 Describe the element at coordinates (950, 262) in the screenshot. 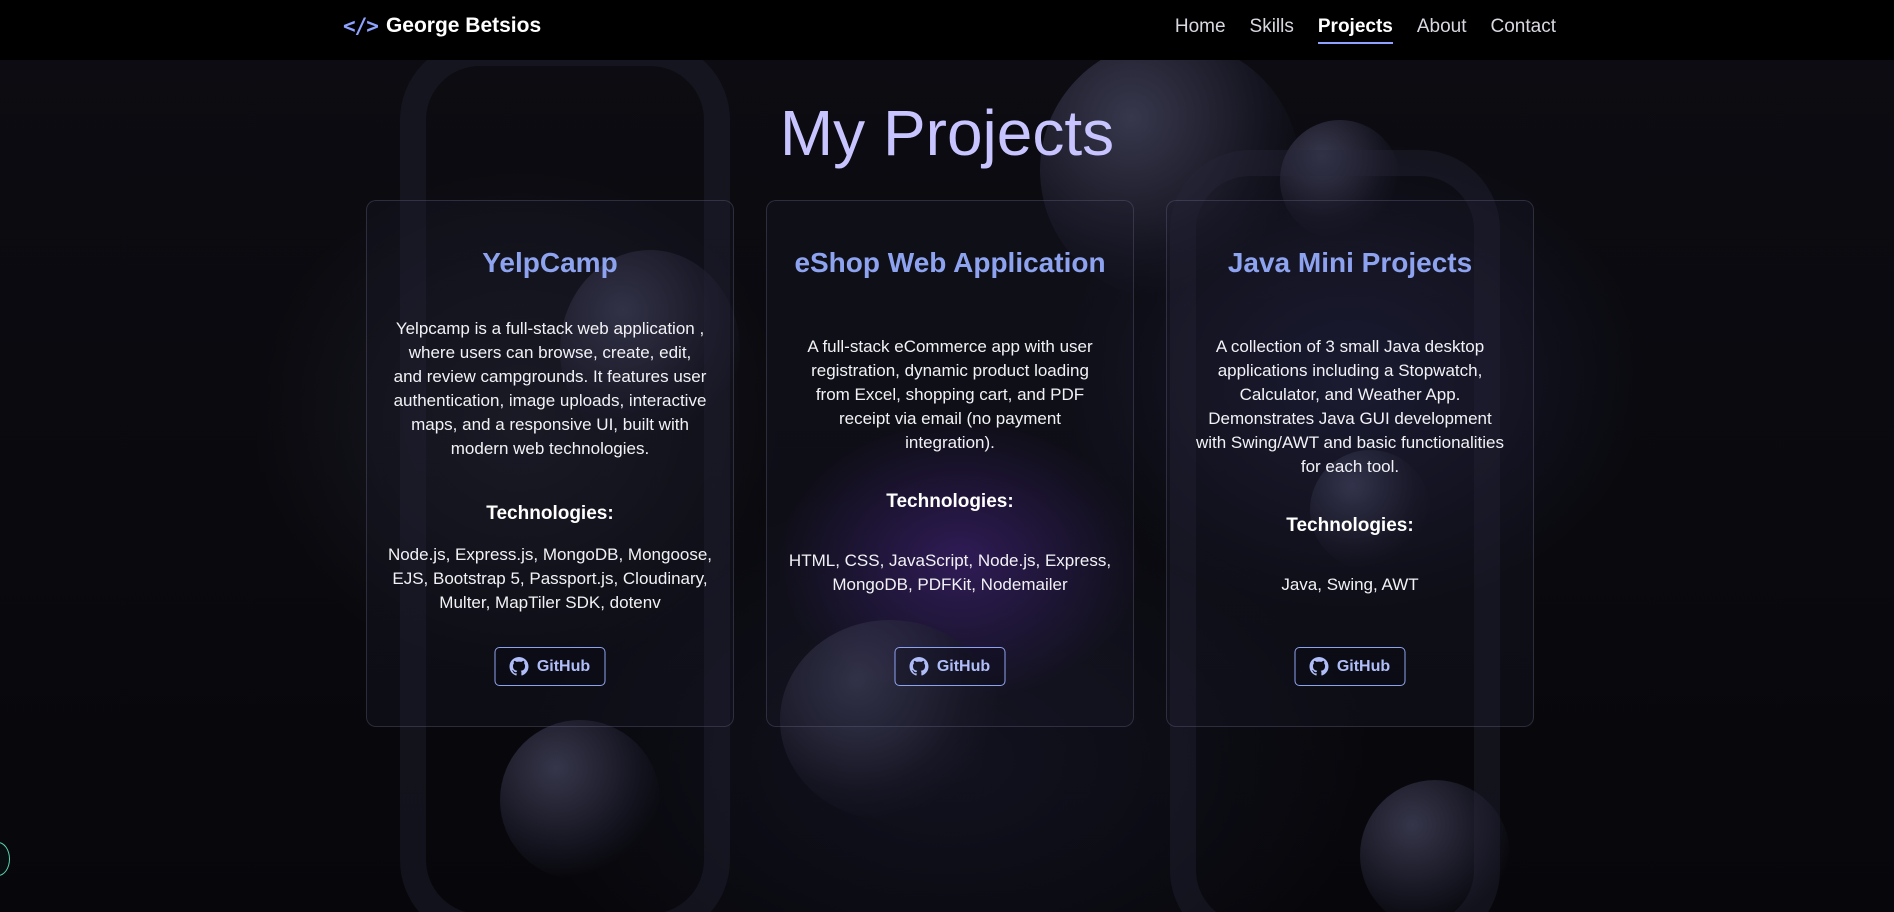

I see `project-title: eShop Web Application` at that location.